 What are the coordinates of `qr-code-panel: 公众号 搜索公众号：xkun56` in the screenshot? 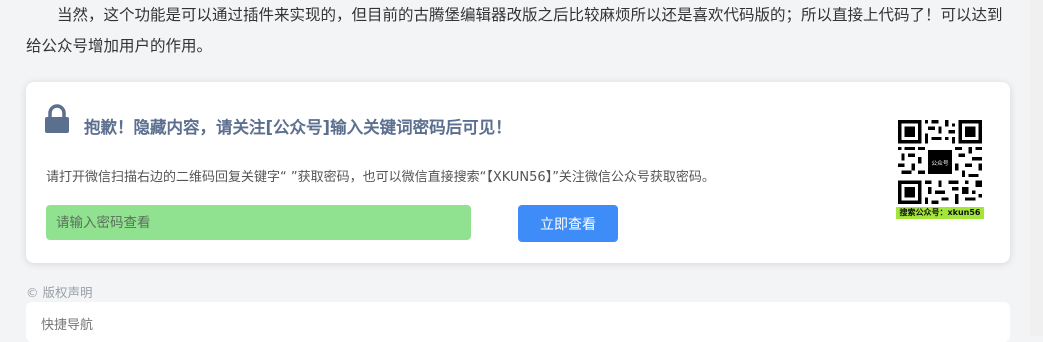 It's located at (940, 169).